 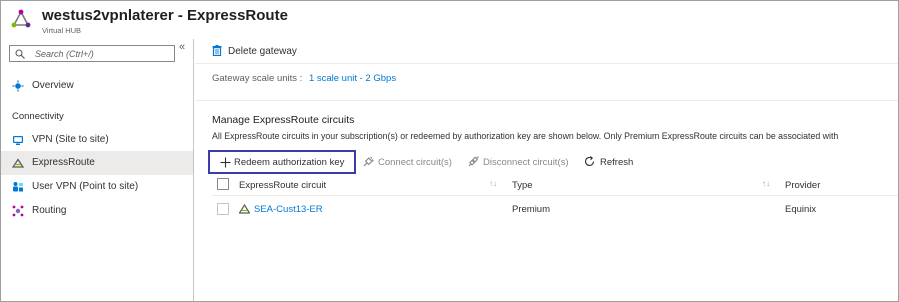 I want to click on plus-icon, so click(x=225, y=162).